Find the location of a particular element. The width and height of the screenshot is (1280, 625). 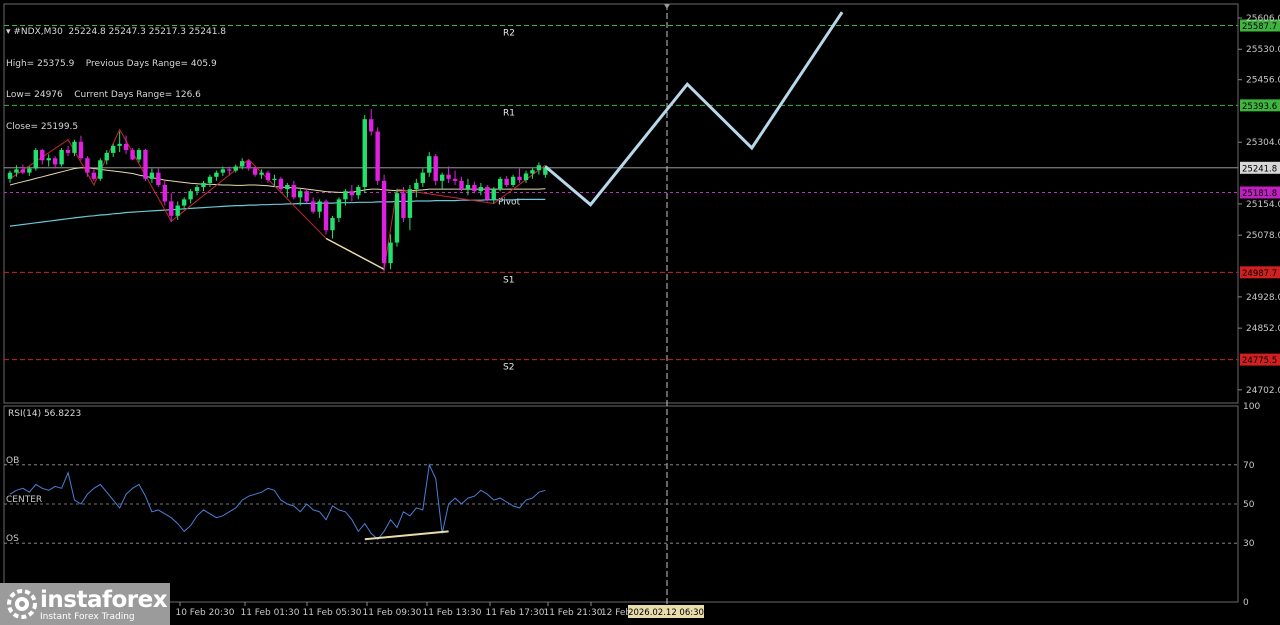

logo-tagline: Instant Forex Trading is located at coordinates (87, 617).